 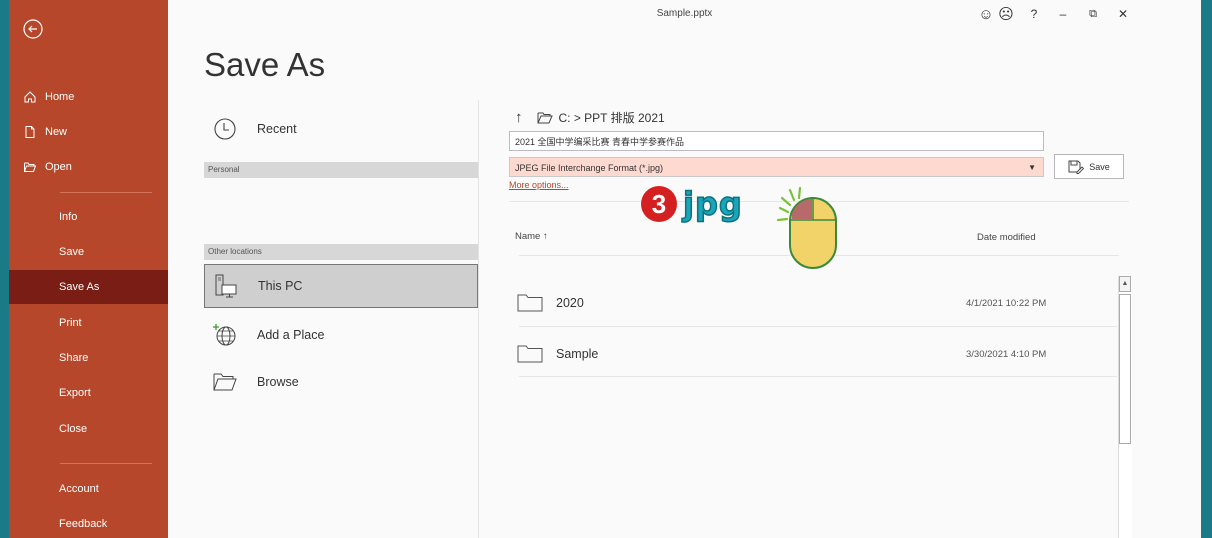 What do you see at coordinates (1076, 167) in the screenshot?
I see `save-icon` at bounding box center [1076, 167].